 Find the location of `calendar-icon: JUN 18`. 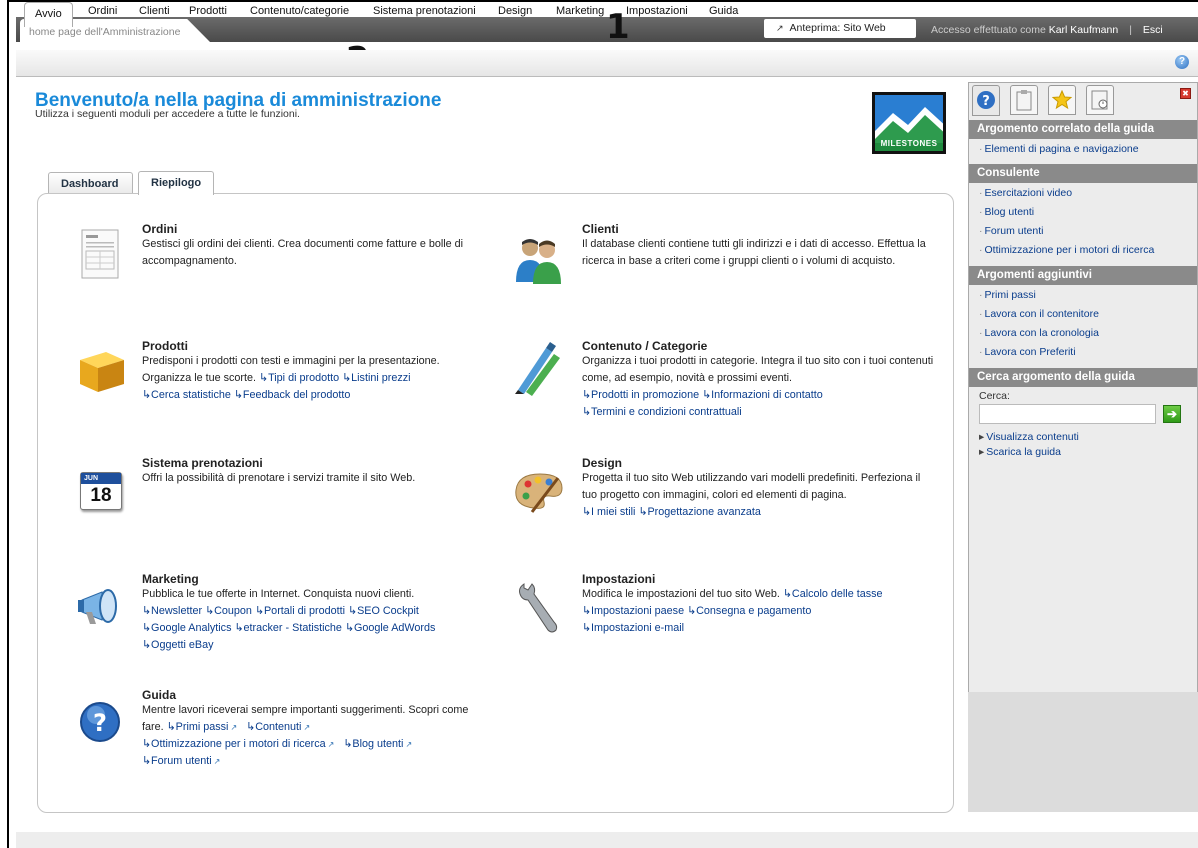

calendar-icon: JUN 18 is located at coordinates (103, 494).